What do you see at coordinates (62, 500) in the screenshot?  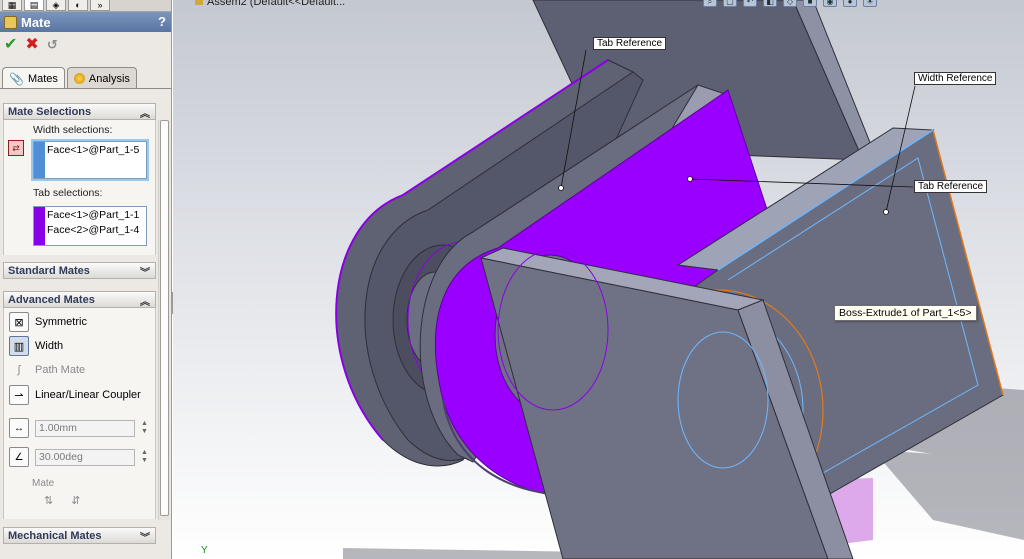 I see `mate-alignment-buttons: ⇅ ⇵` at bounding box center [62, 500].